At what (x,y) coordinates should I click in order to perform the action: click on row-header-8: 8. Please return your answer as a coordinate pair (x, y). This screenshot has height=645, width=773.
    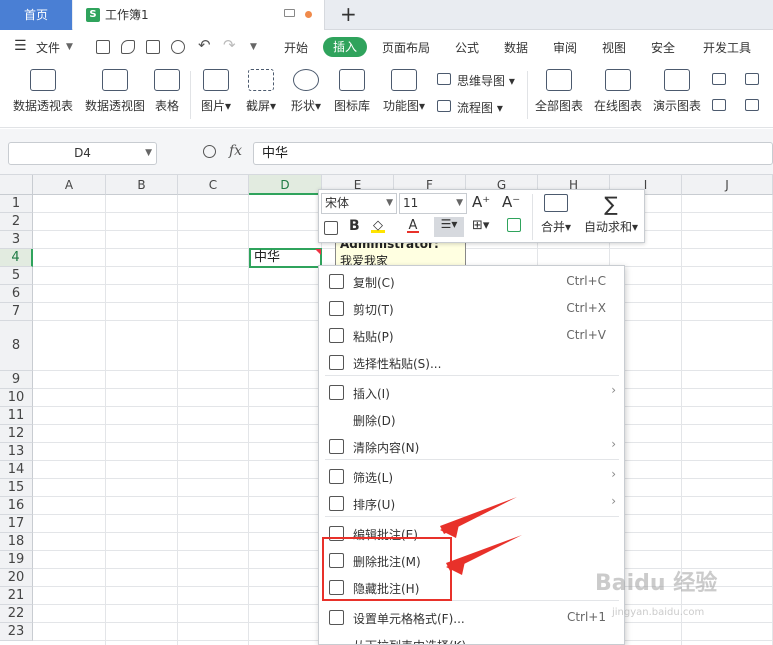
    Looking at the image, I should click on (16, 346).